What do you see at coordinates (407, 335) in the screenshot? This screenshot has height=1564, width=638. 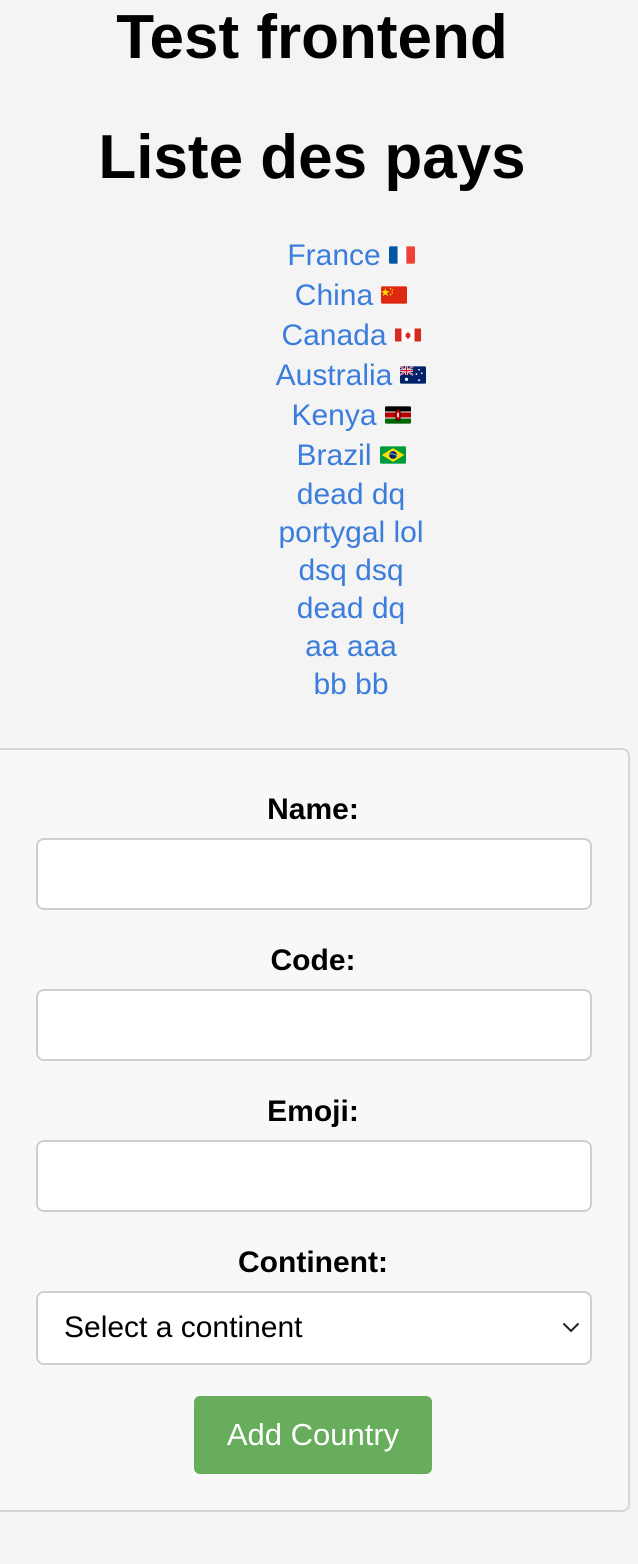 I see `flag-canada-icon` at bounding box center [407, 335].